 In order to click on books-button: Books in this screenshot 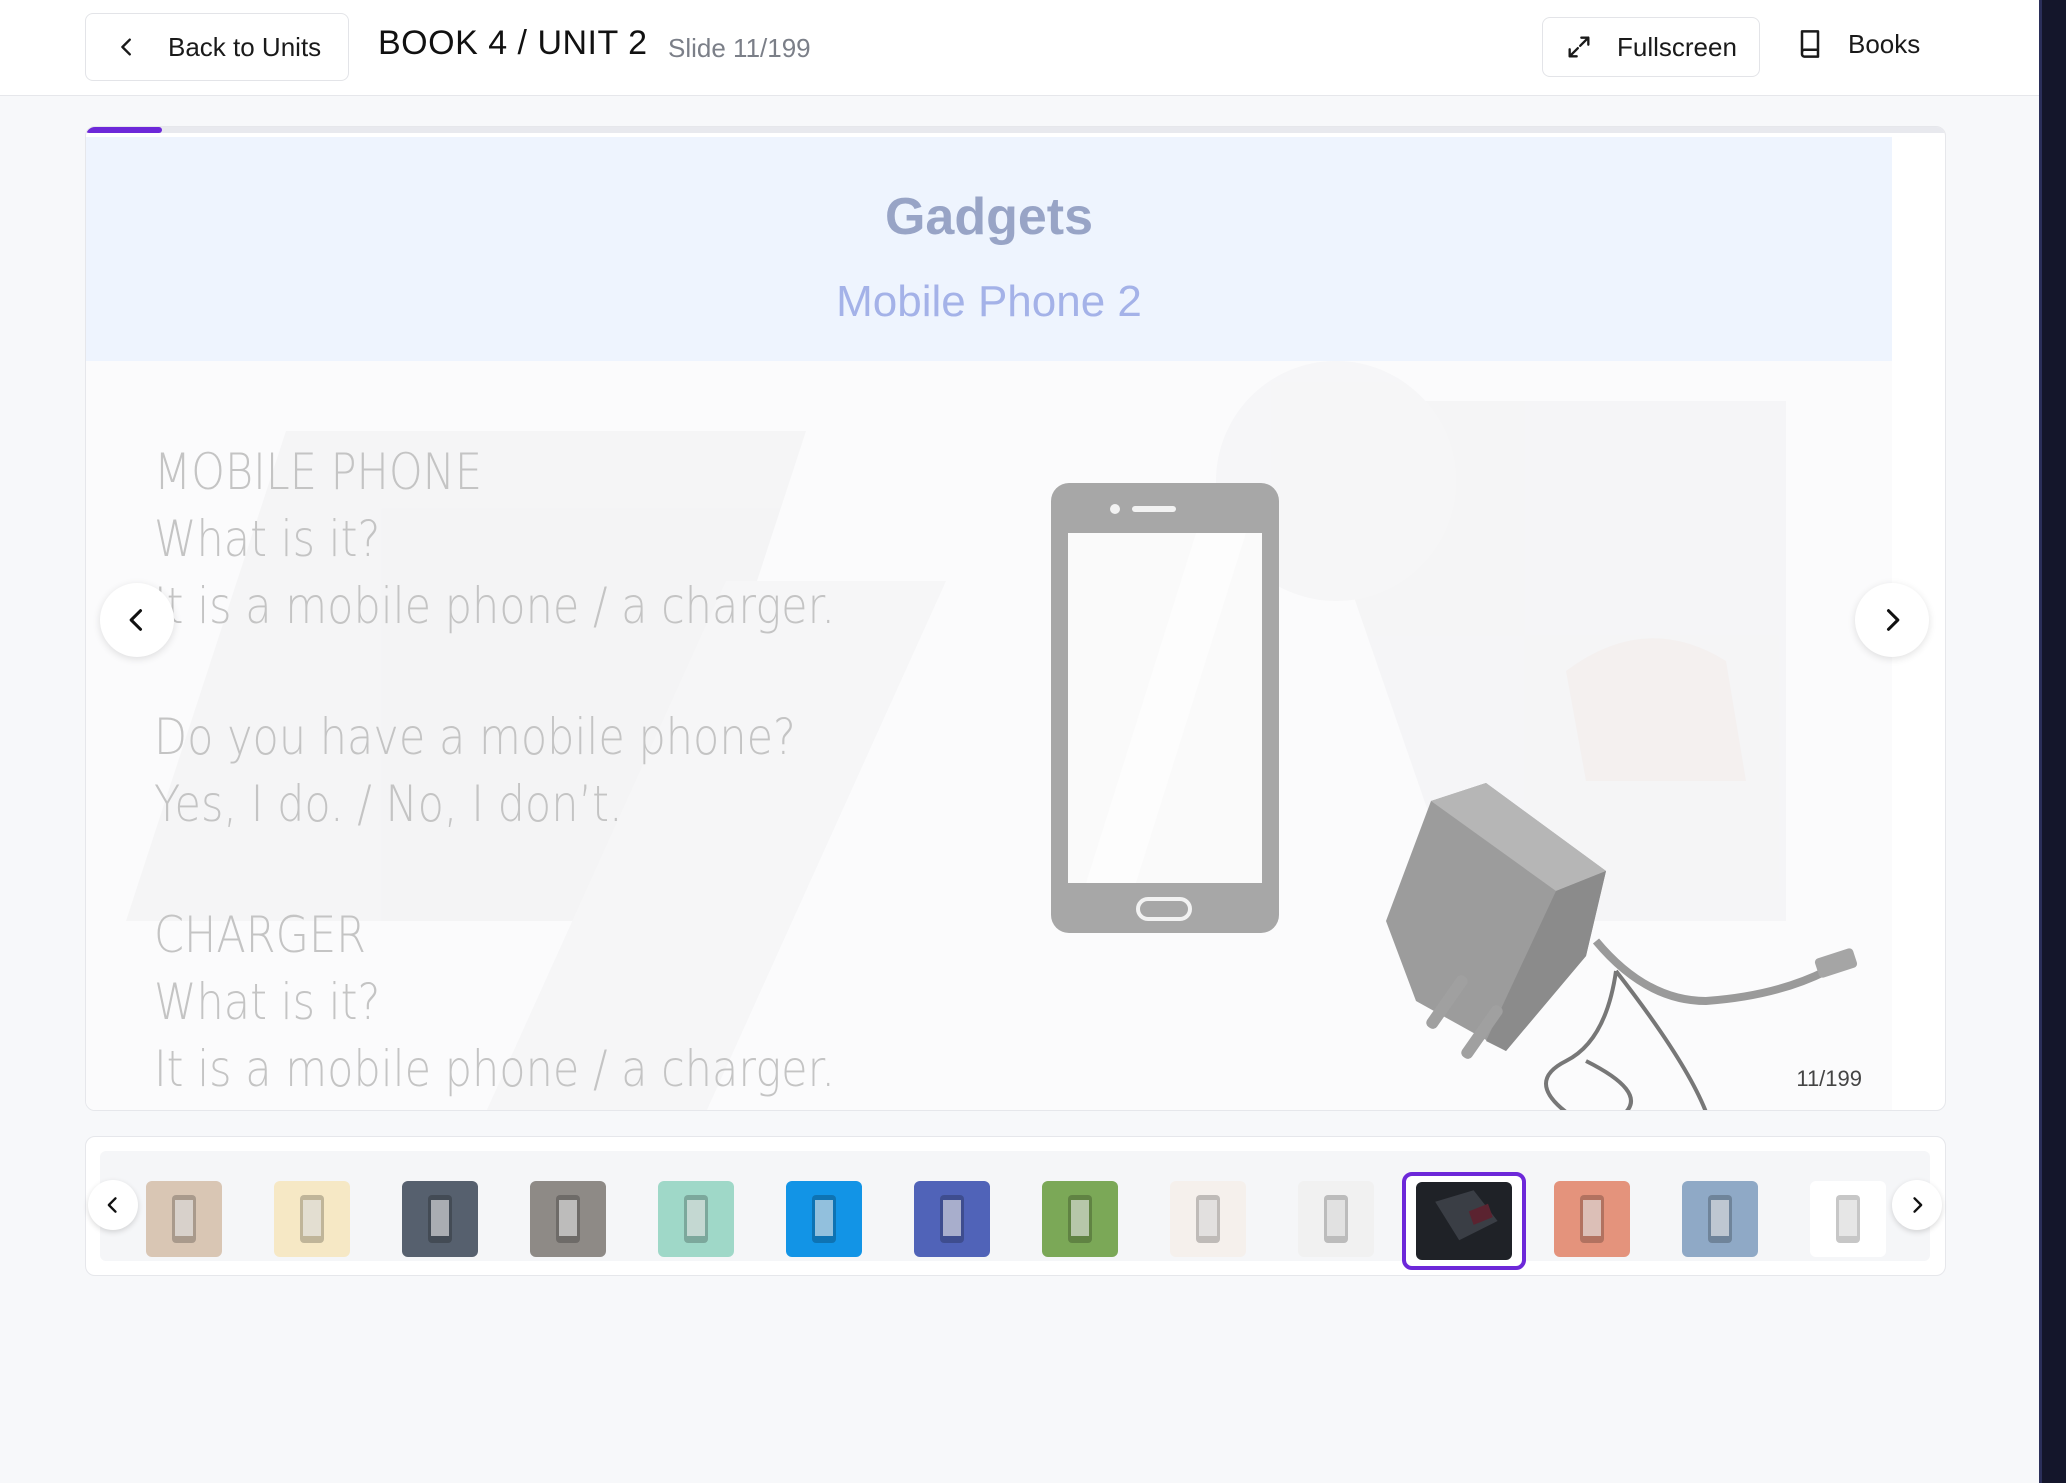, I will do `click(1858, 44)`.